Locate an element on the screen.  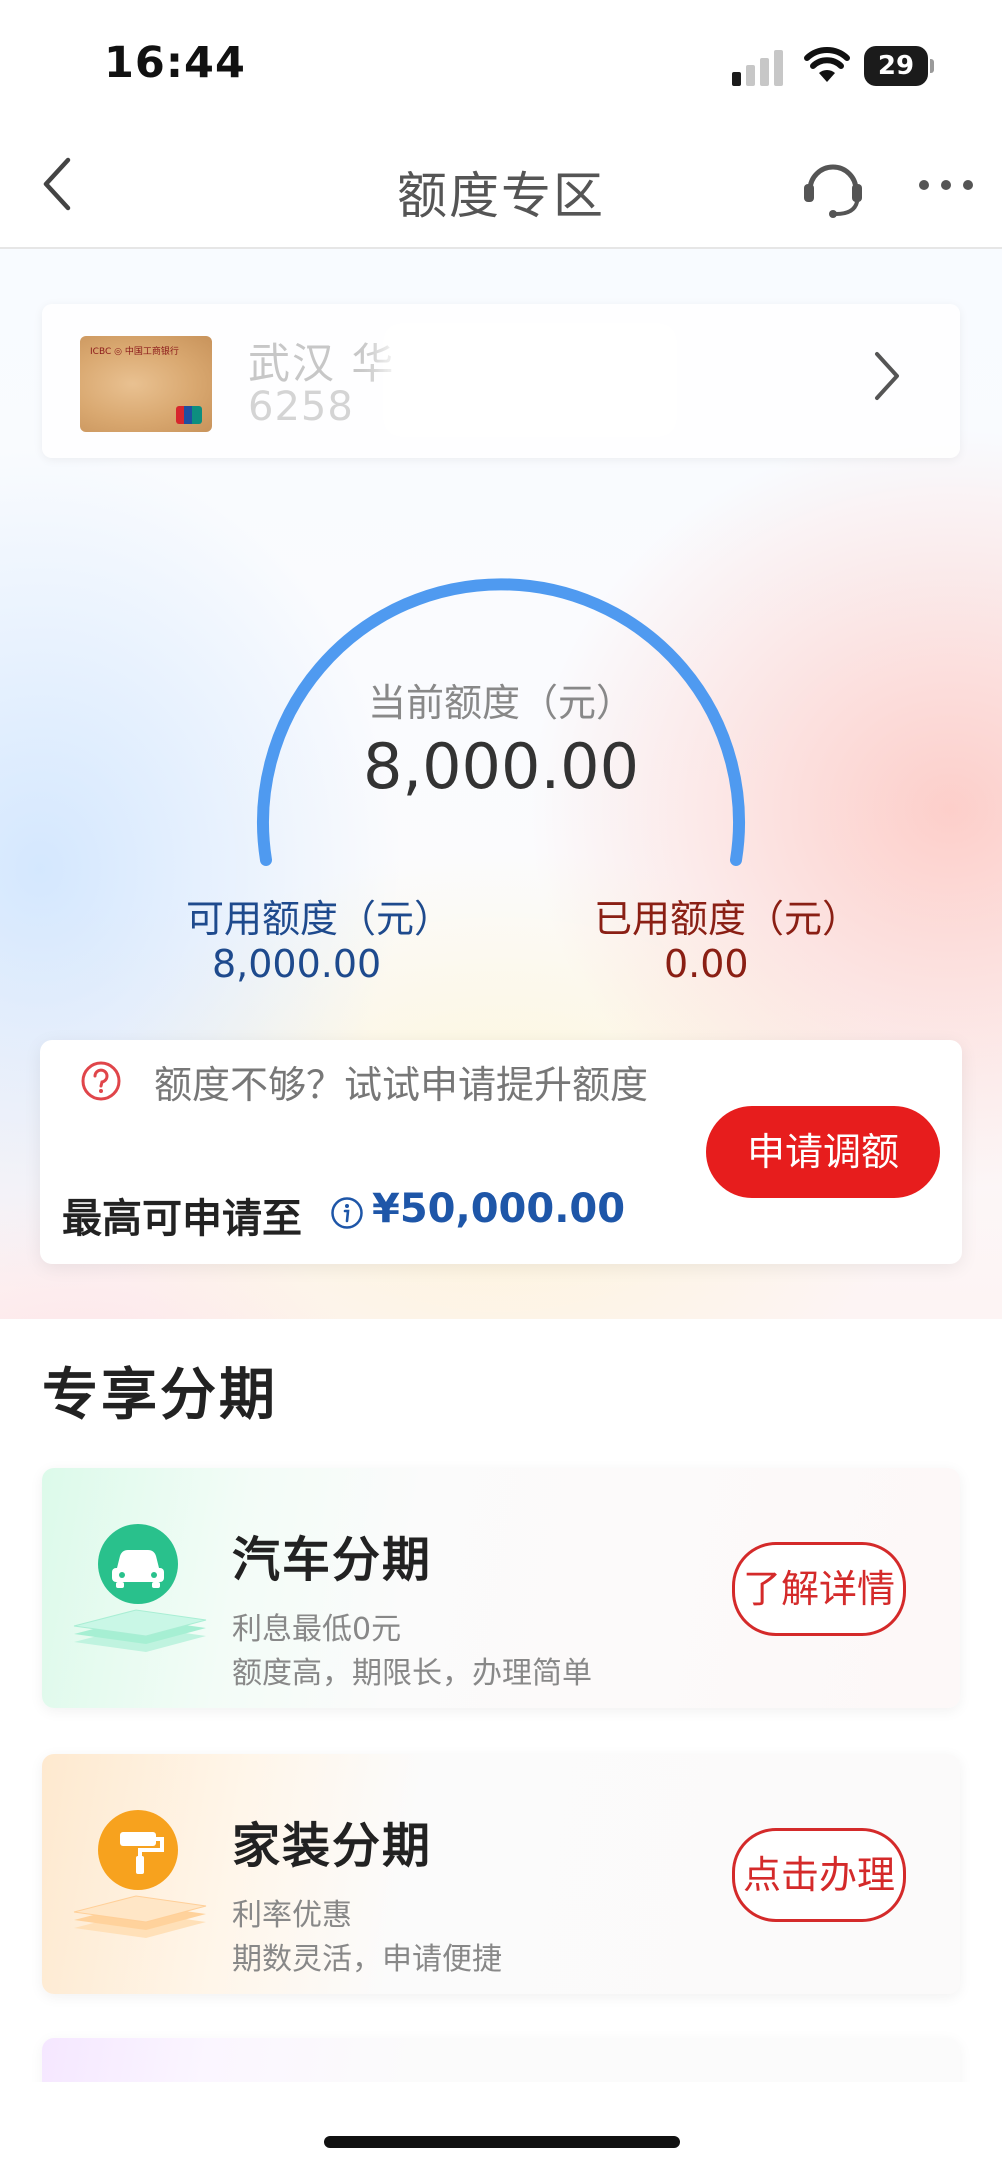
learn-details-button: 了解详情 is located at coordinates (819, 1589).